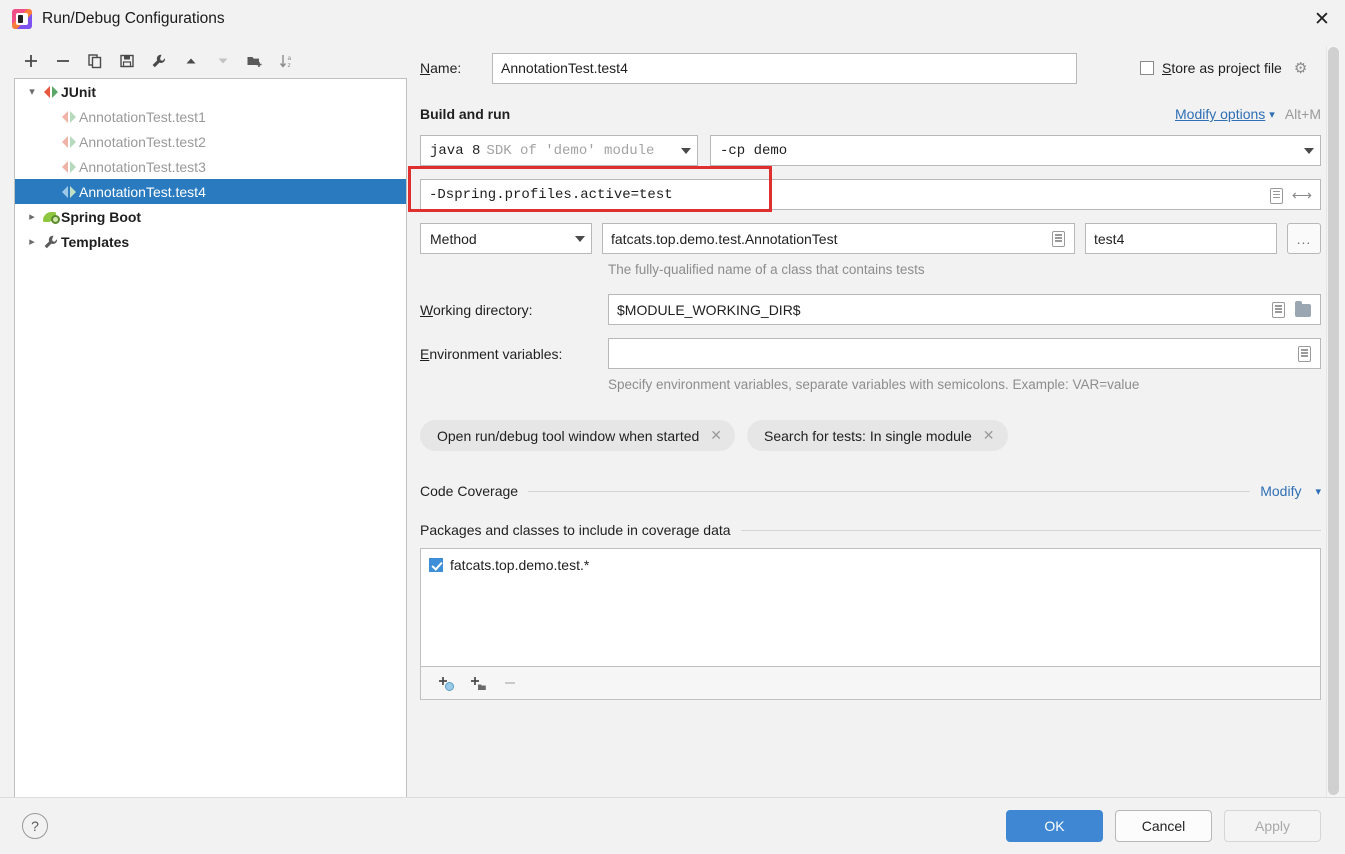 This screenshot has height=854, width=1345. What do you see at coordinates (520, 565) in the screenshot?
I see `coverage-pattern-label: fatcats.top.demo.test.*` at bounding box center [520, 565].